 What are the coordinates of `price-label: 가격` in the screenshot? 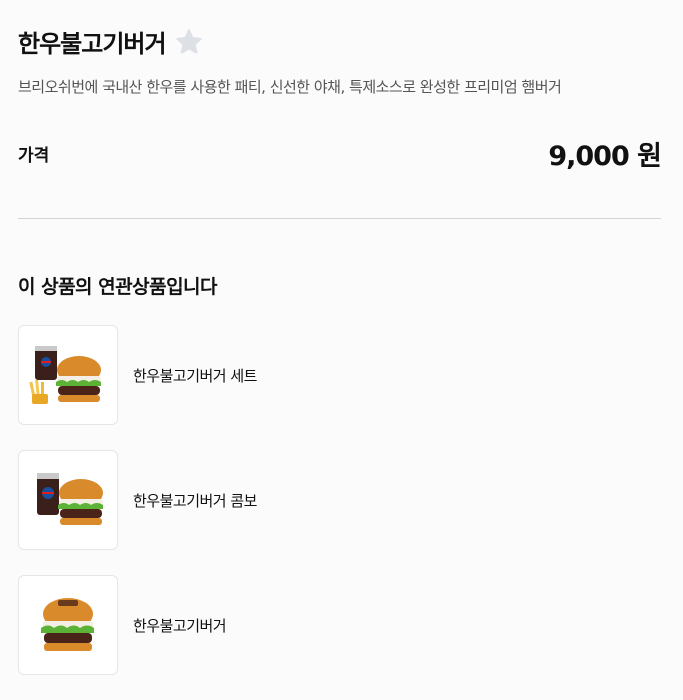 It's located at (34, 156).